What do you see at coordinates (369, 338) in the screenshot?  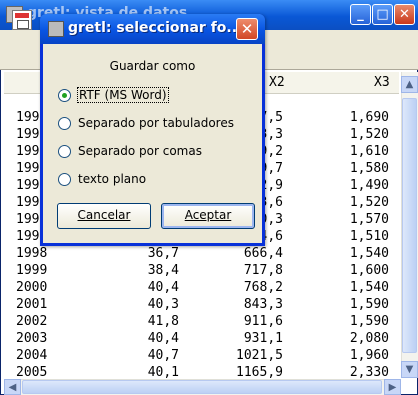 I see `table-cell-x3: 2,080` at bounding box center [369, 338].